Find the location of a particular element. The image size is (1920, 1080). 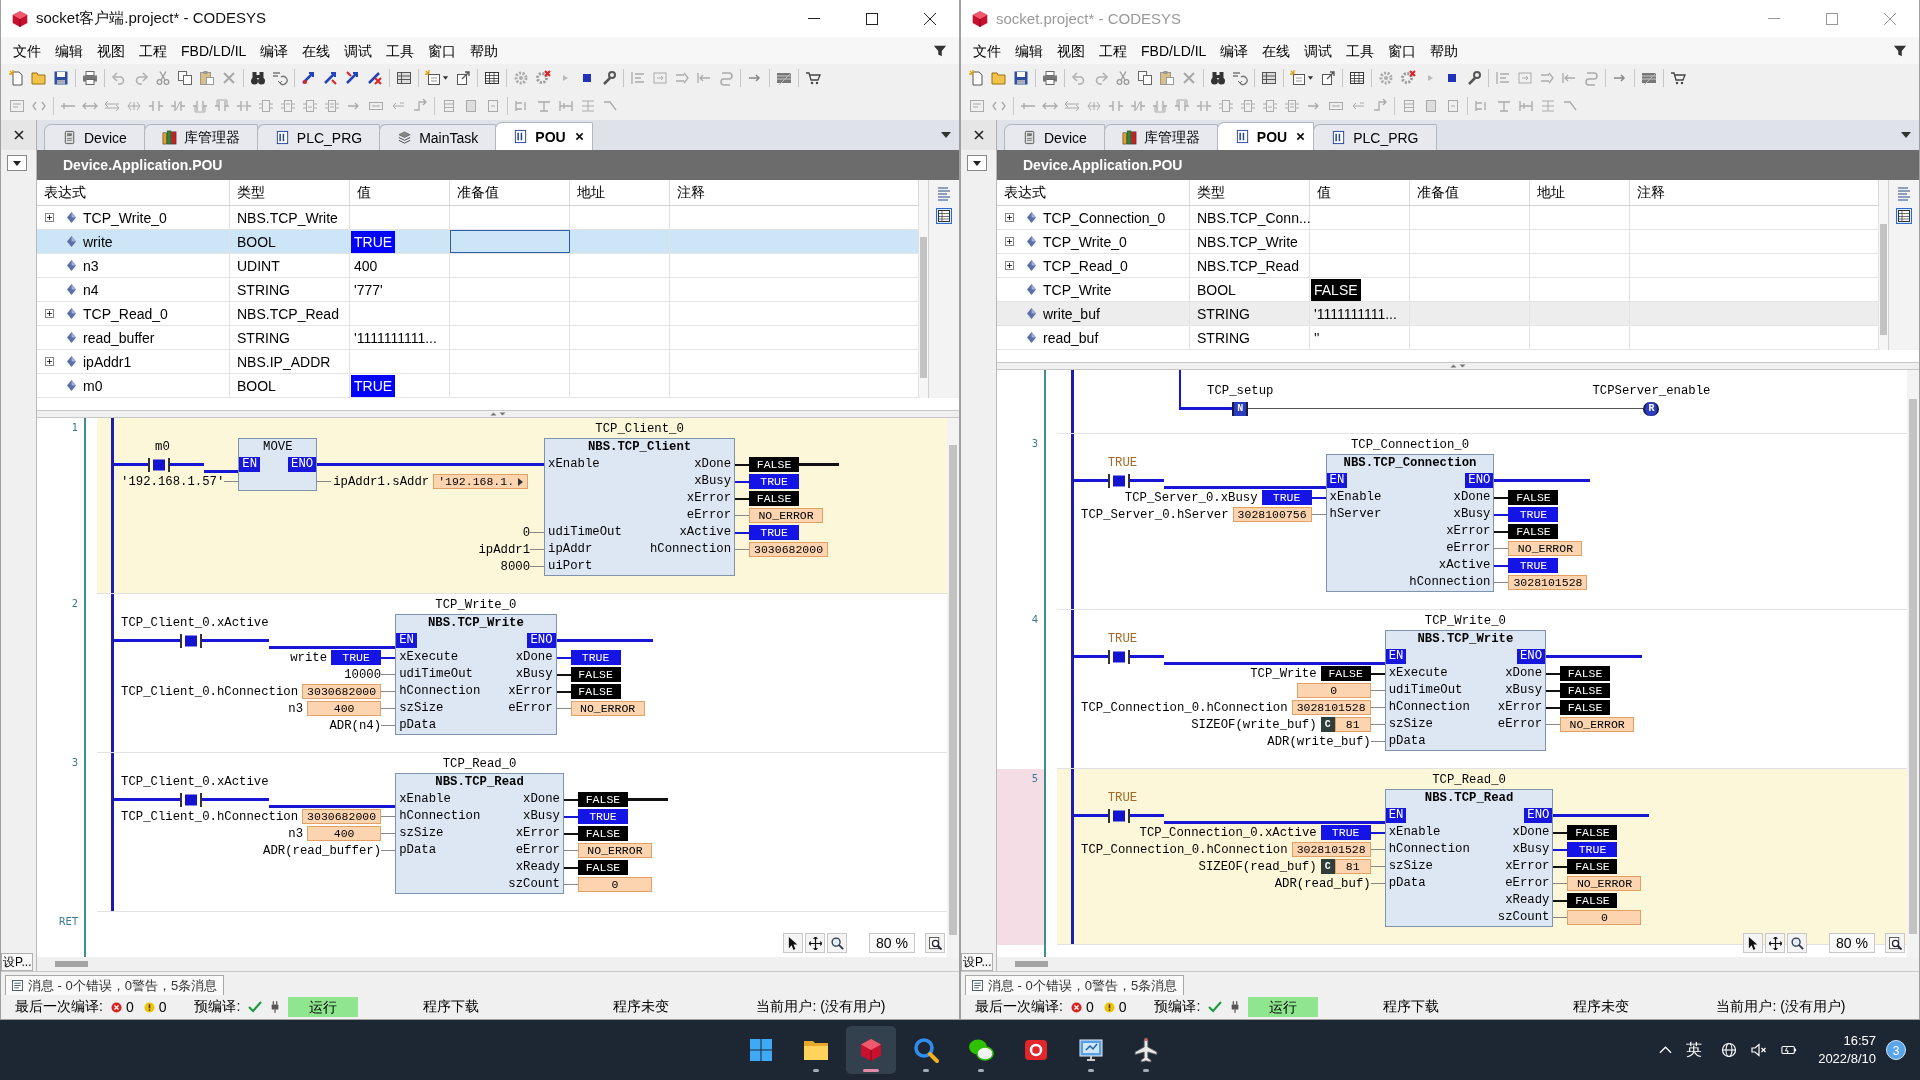

ladder-rung: TCP_setup N TCPServer_enable R is located at coordinates (1482, 402).